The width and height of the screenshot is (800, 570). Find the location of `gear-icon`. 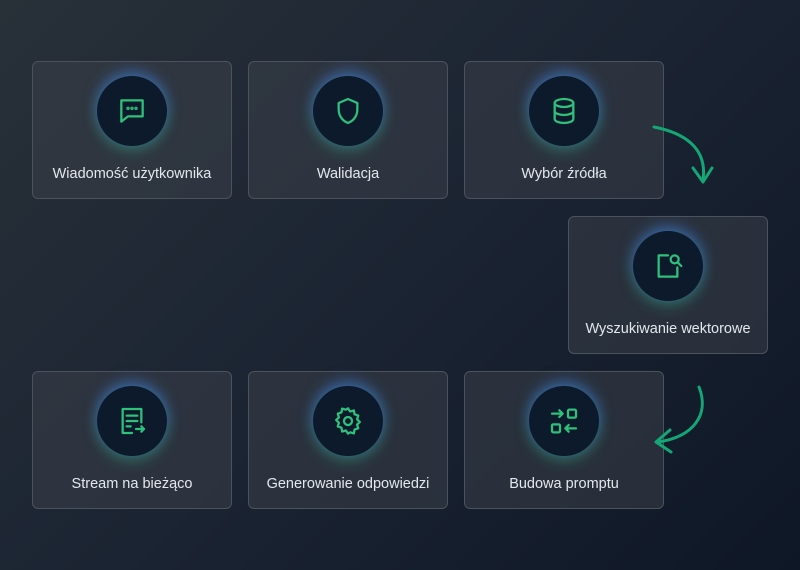

gear-icon is located at coordinates (348, 421).